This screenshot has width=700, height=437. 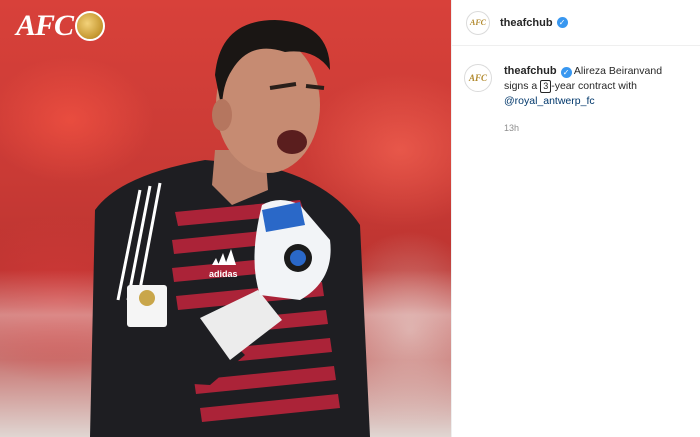 What do you see at coordinates (530, 71) in the screenshot?
I see `caption-username: theafchub` at bounding box center [530, 71].